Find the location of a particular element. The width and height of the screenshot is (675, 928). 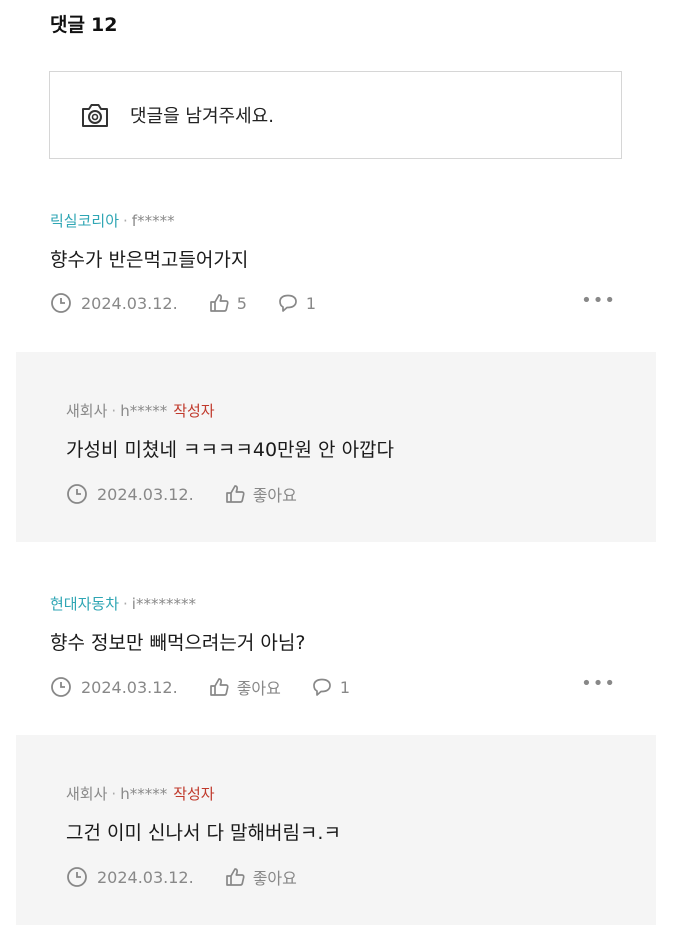

comment-input-placeholder: 댓글을 남겨주세요. is located at coordinates (202, 116).